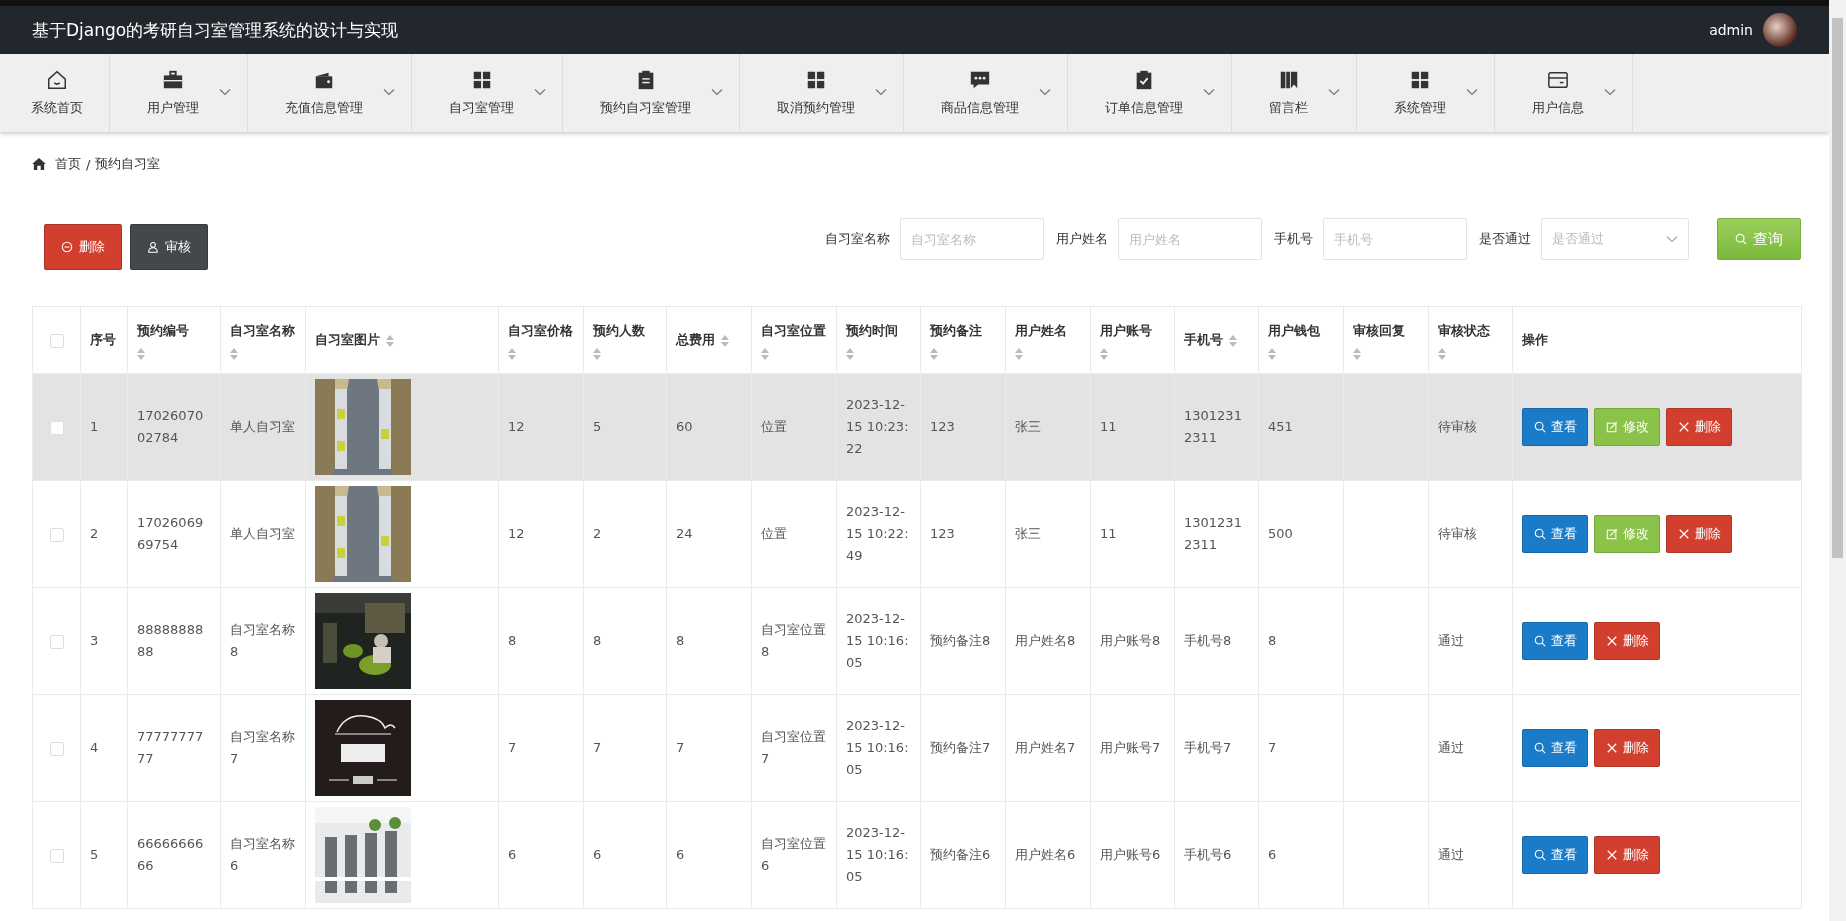  Describe the element at coordinates (104, 427) in the screenshot. I see `table-cell: 1` at that location.